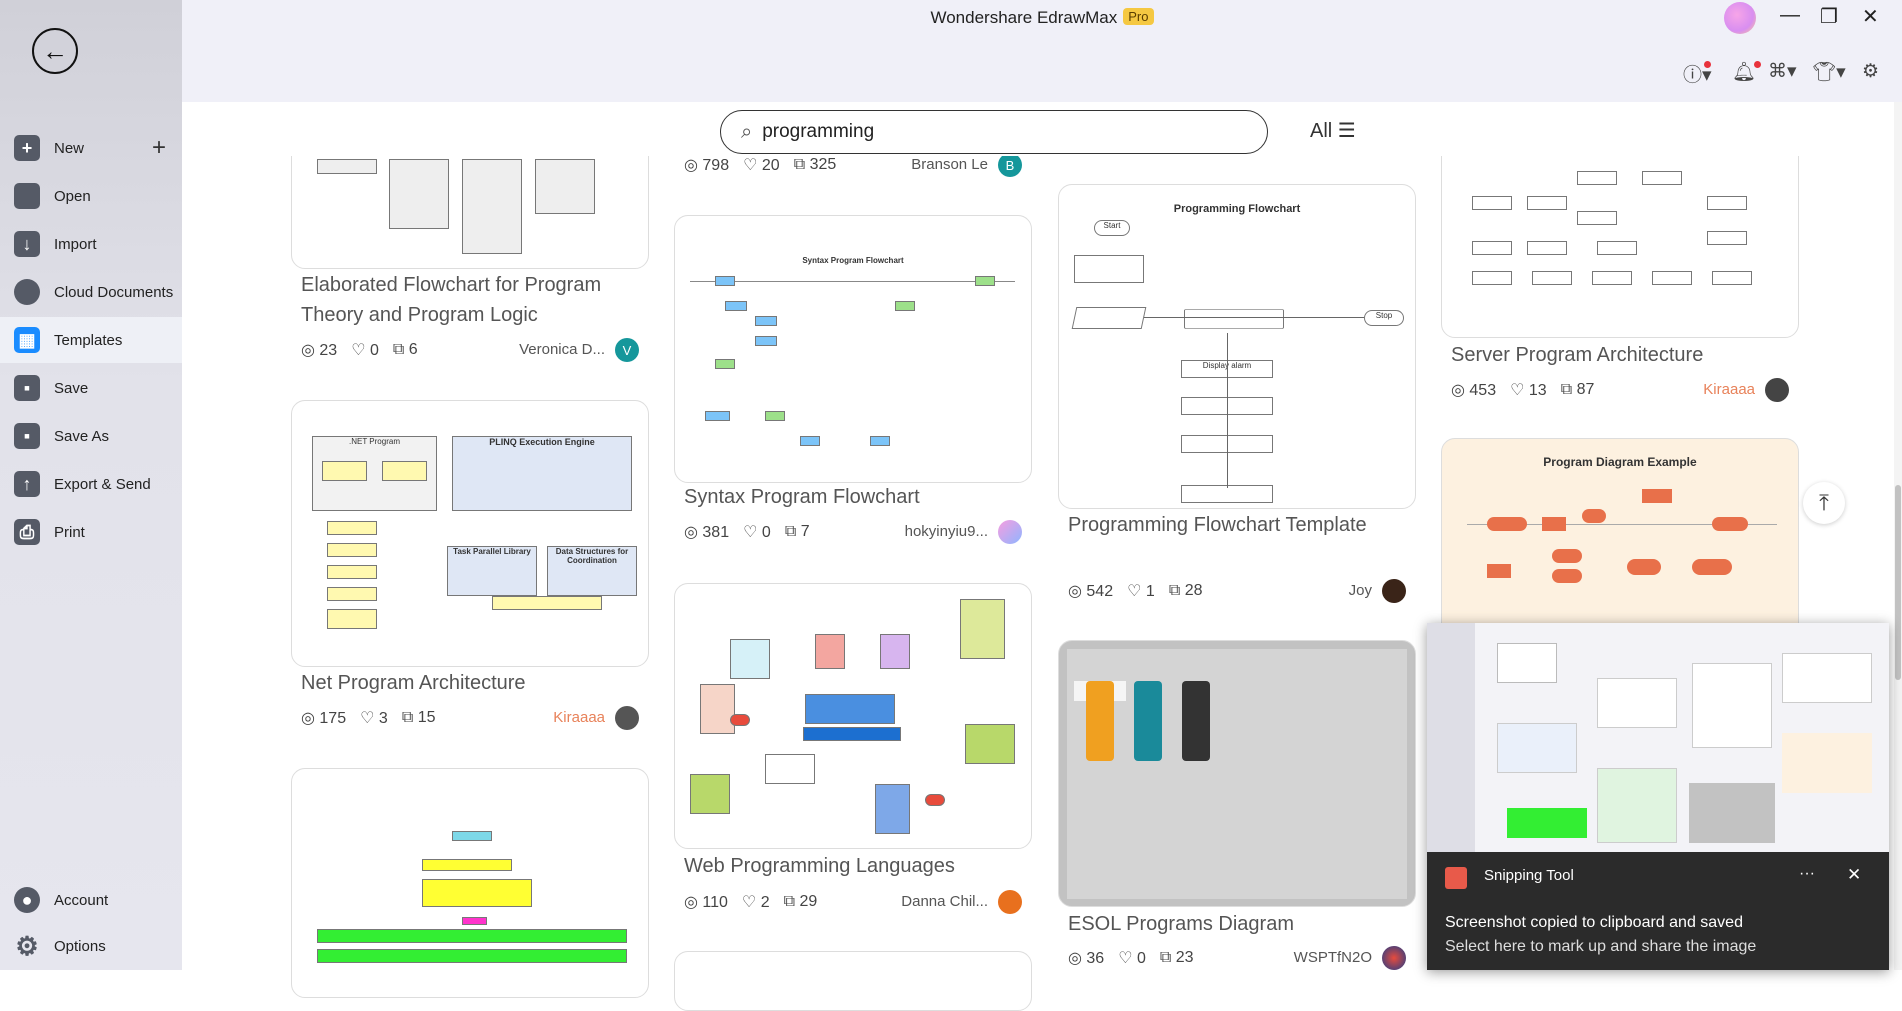  Describe the element at coordinates (418, 717) in the screenshot. I see `copy-icon: ⧉ 15` at that location.